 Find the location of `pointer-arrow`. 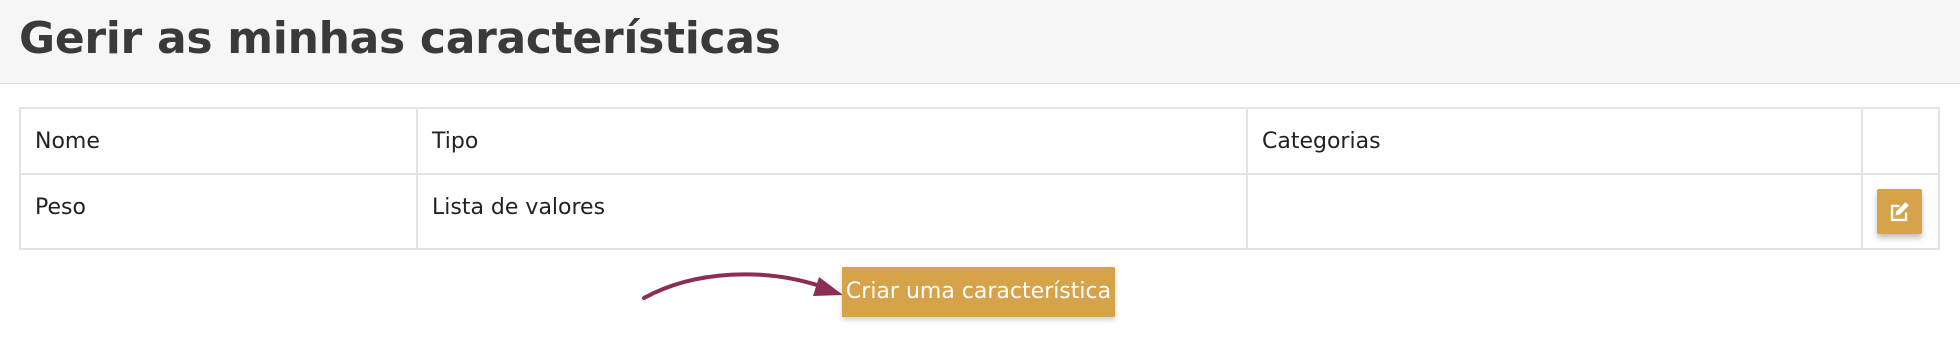

pointer-arrow is located at coordinates (742, 286).